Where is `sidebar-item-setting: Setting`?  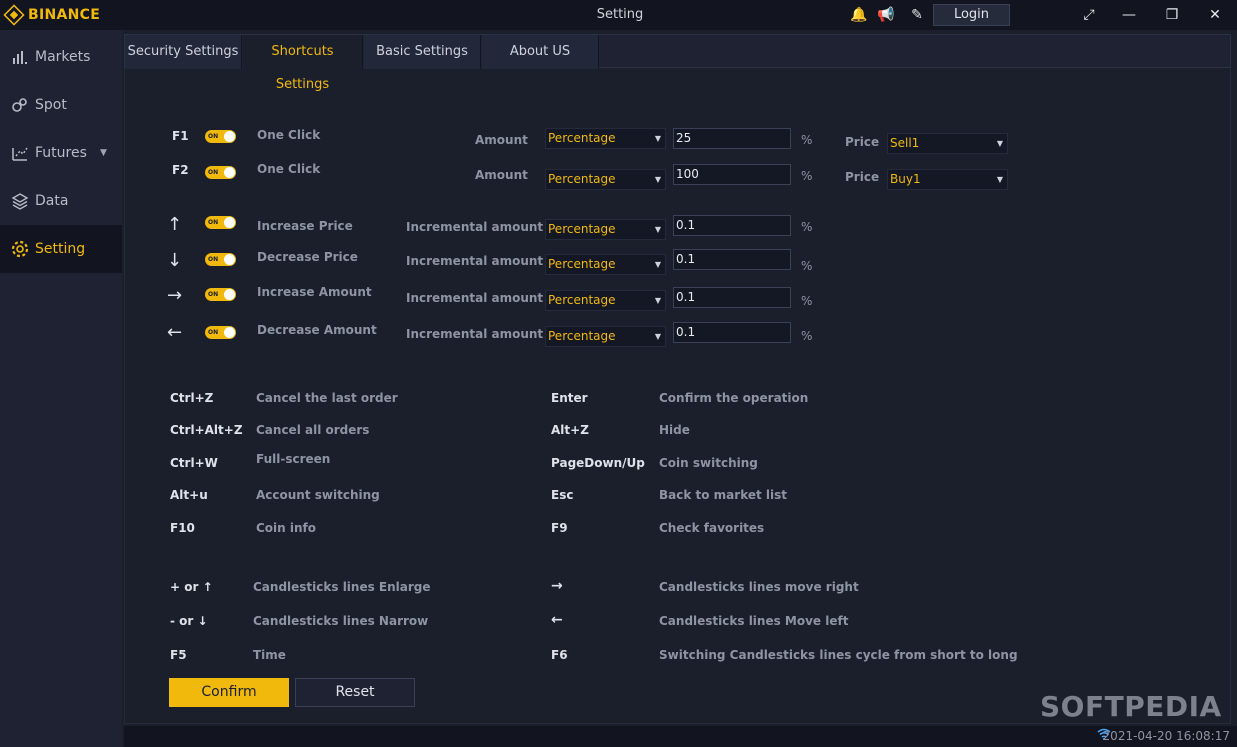 sidebar-item-setting: Setting is located at coordinates (61, 249).